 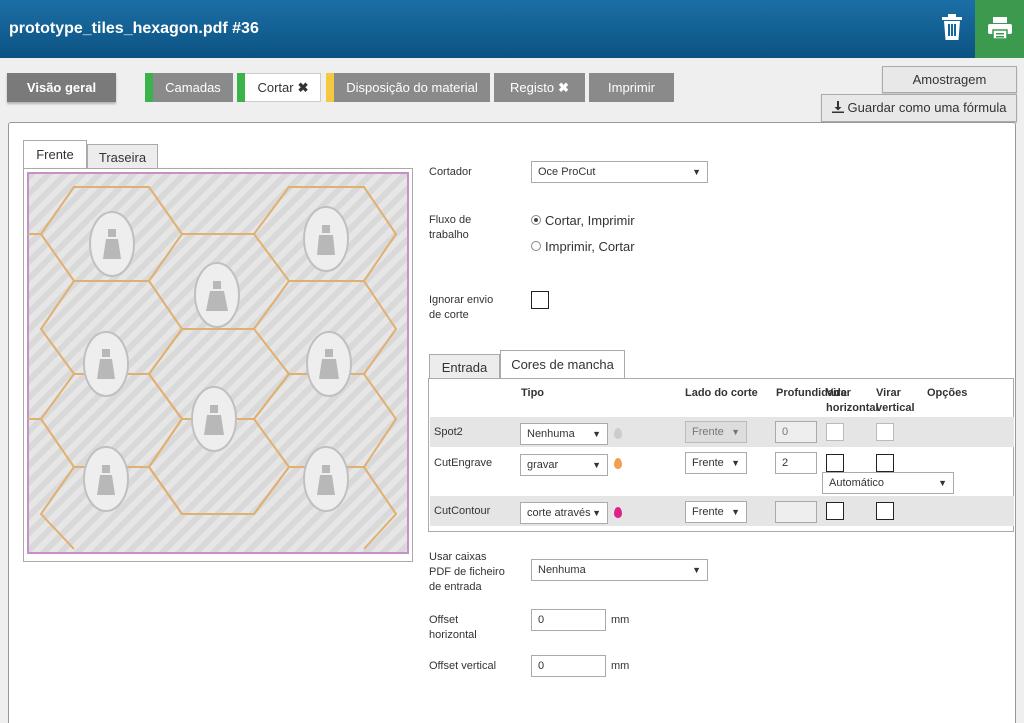 I want to click on depth-input: 2, so click(x=796, y=463).